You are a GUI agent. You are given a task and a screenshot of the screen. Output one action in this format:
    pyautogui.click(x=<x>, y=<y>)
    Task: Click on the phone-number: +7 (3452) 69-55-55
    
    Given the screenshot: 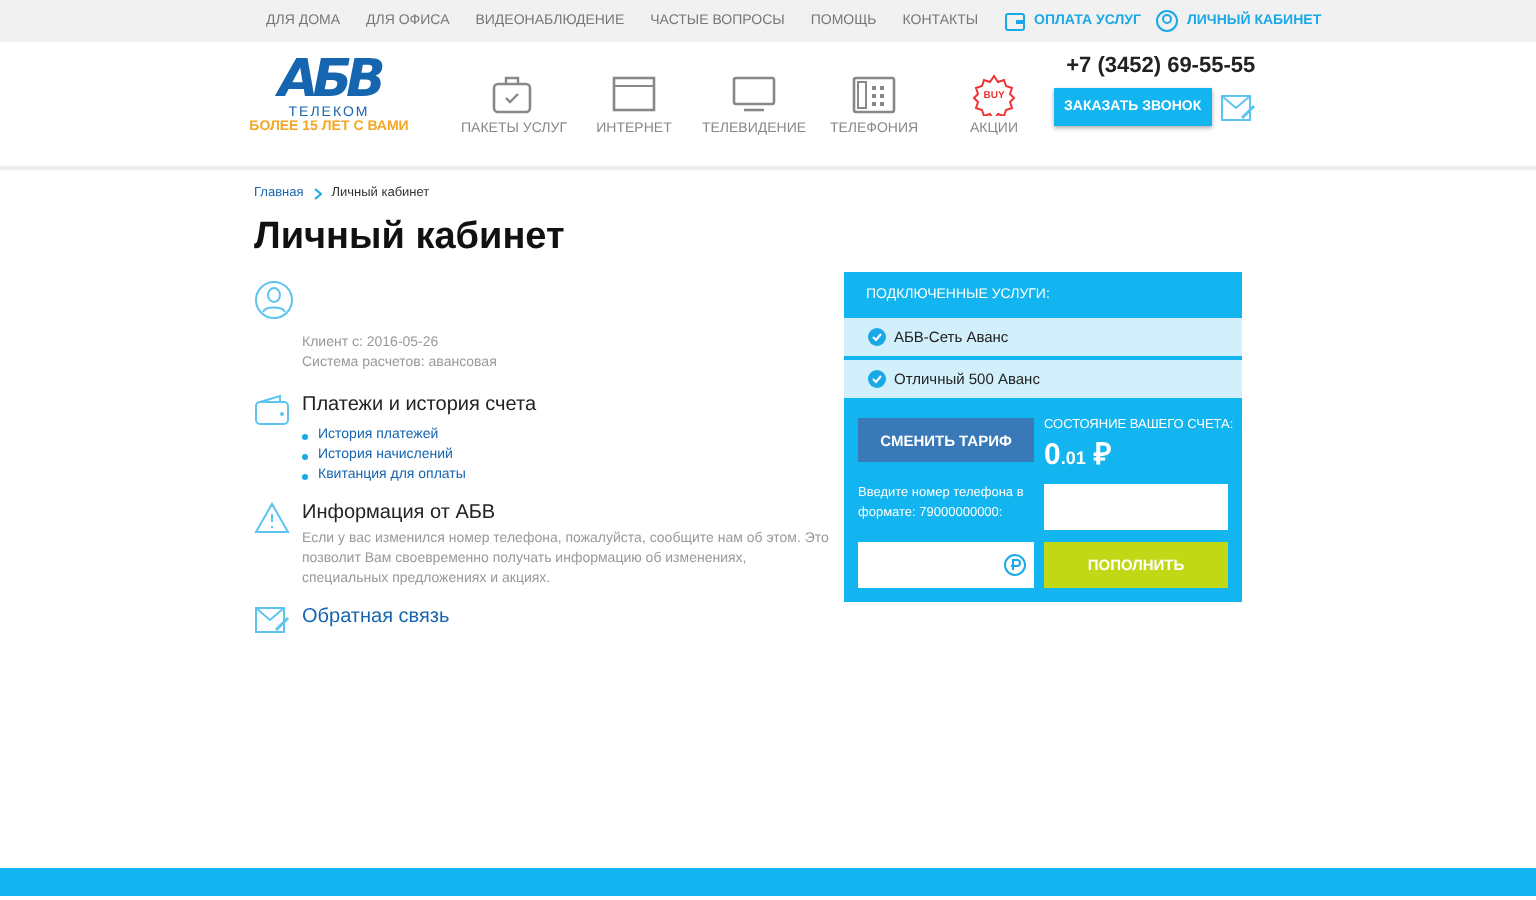 What is the action you would take?
    pyautogui.click(x=1161, y=66)
    